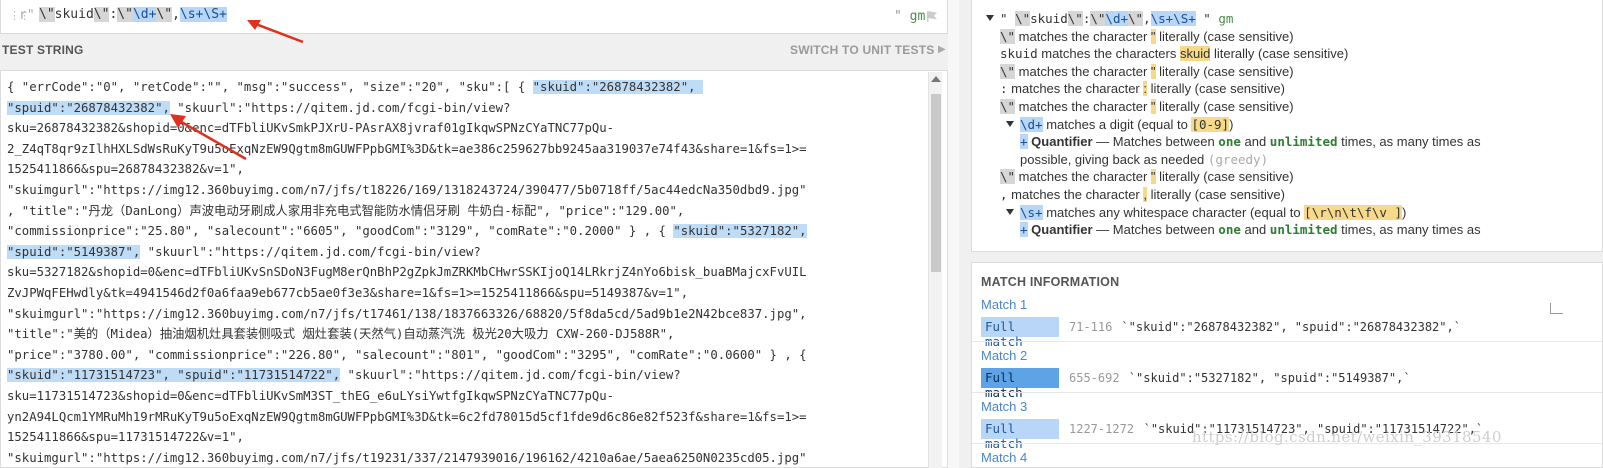 This screenshot has width=1603, height=468. Describe the element at coordinates (125, 169) in the screenshot. I see `line-text: 1525411866&spu=26878432382&v=1",` at that location.